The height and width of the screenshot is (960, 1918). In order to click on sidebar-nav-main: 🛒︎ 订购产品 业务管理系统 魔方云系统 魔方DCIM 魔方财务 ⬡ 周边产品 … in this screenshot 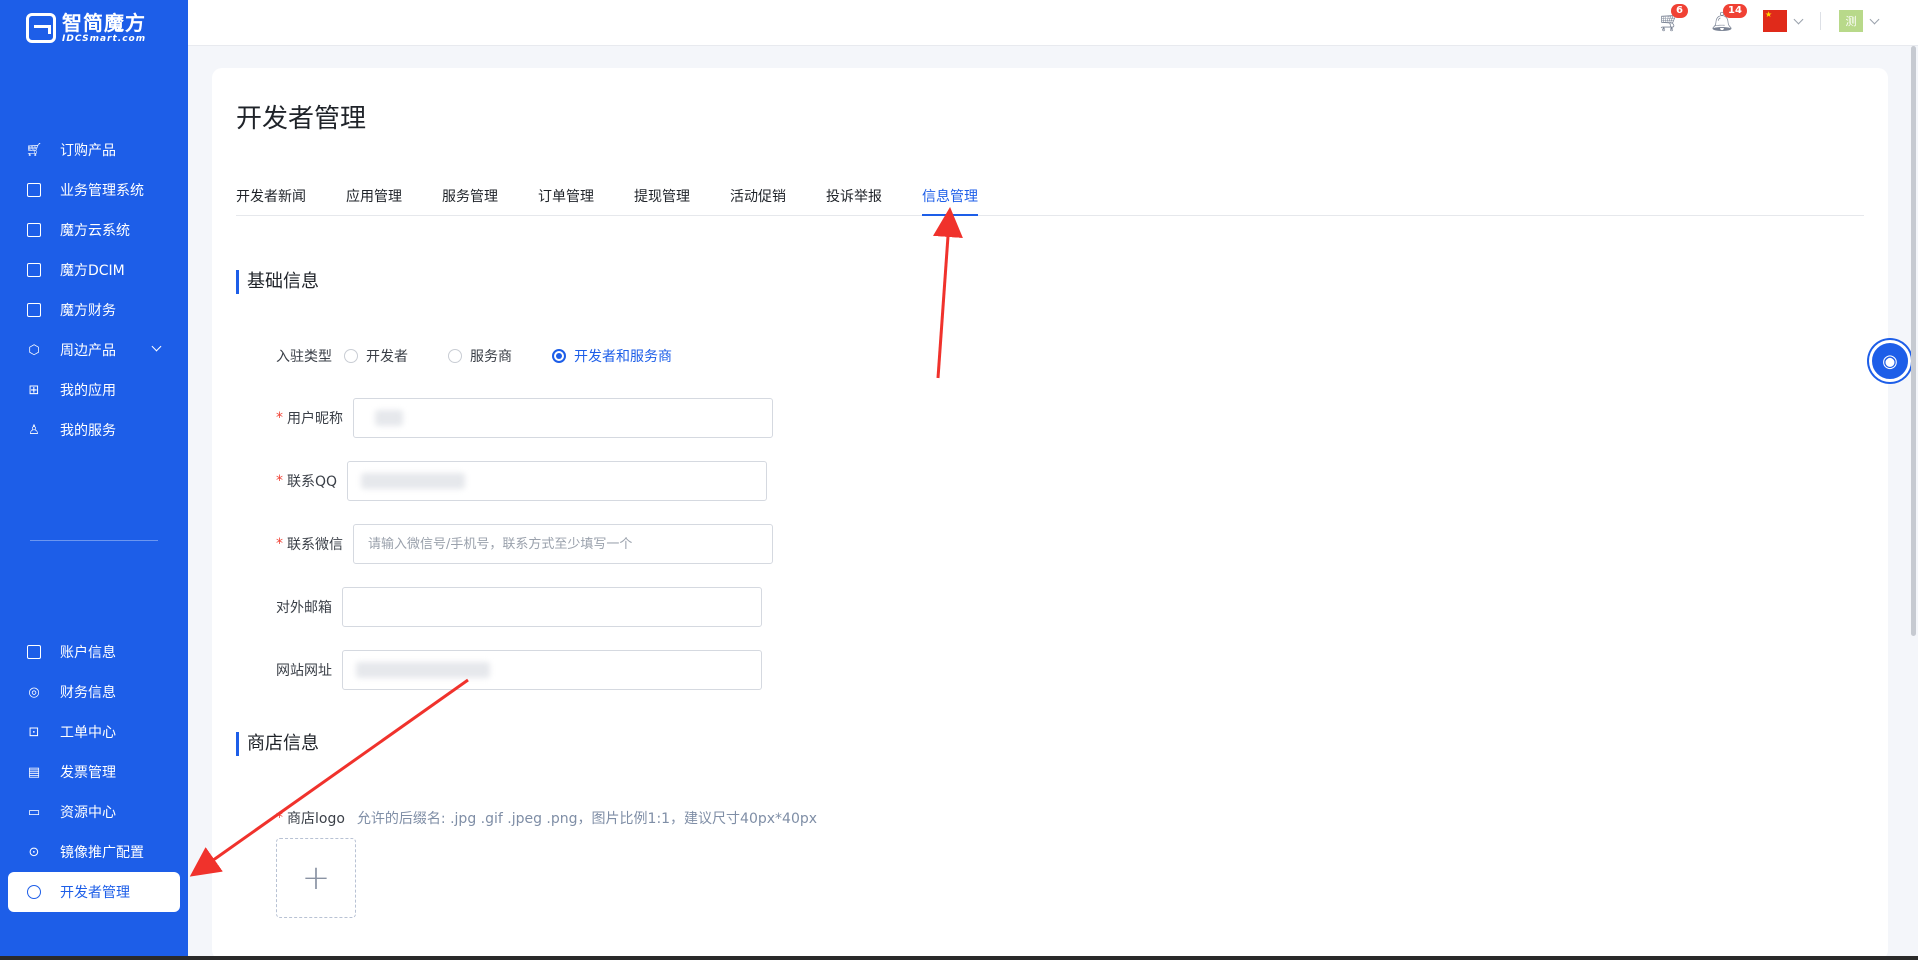, I will do `click(94, 290)`.